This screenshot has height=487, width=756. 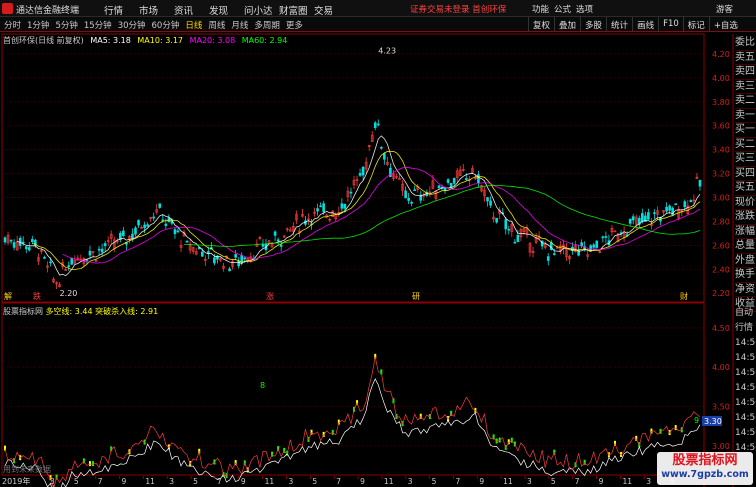 I want to click on statistics-button: 统计, so click(x=619, y=24).